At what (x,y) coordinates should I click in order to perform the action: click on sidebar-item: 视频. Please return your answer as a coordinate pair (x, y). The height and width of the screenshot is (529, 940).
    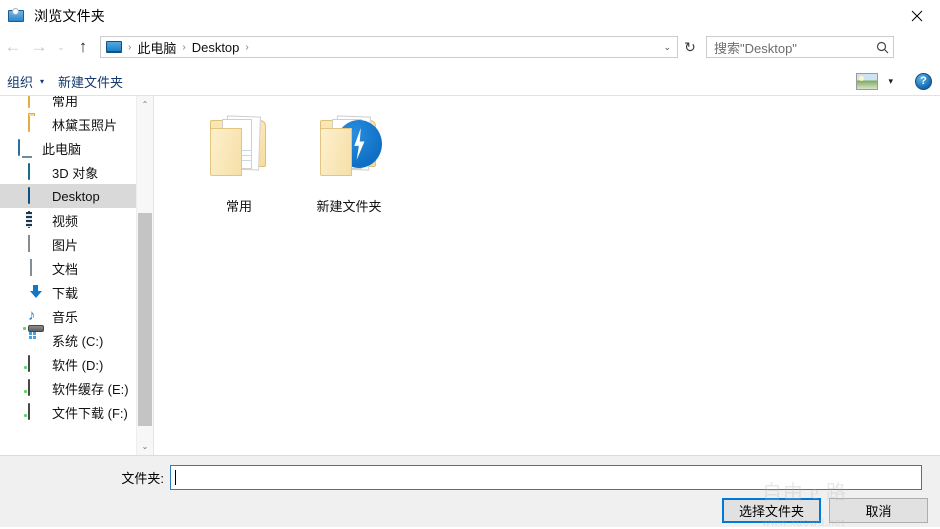
    Looking at the image, I should click on (68, 220).